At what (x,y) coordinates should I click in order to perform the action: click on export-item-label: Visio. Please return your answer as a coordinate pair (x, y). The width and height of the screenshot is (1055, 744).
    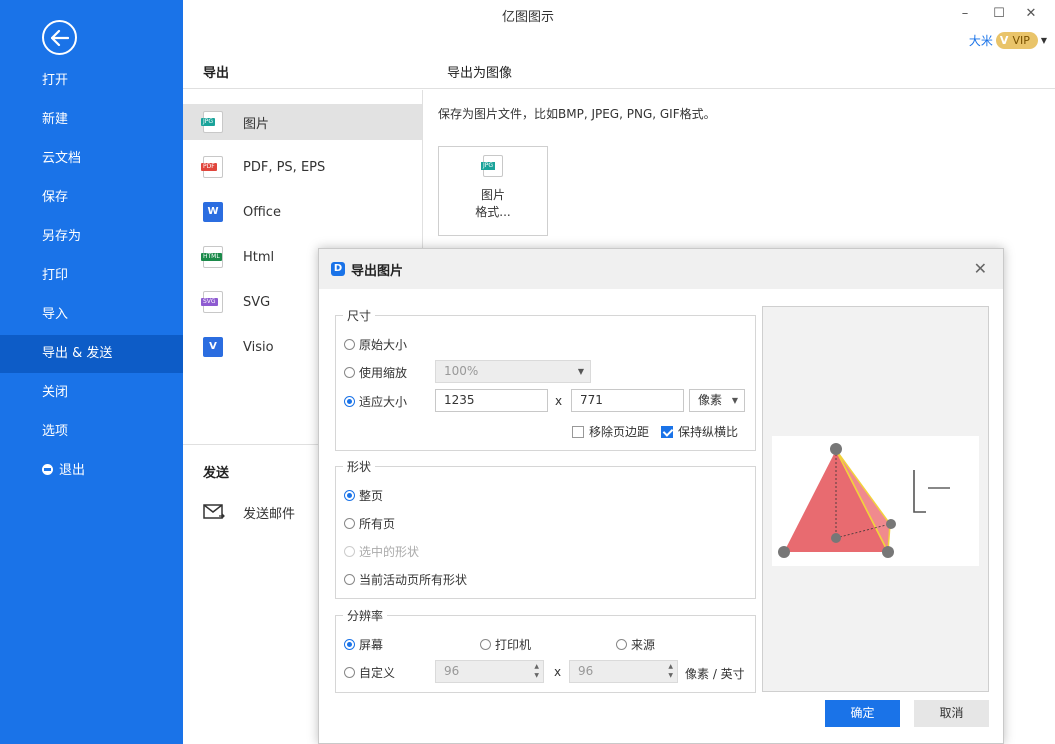
    Looking at the image, I should click on (258, 347).